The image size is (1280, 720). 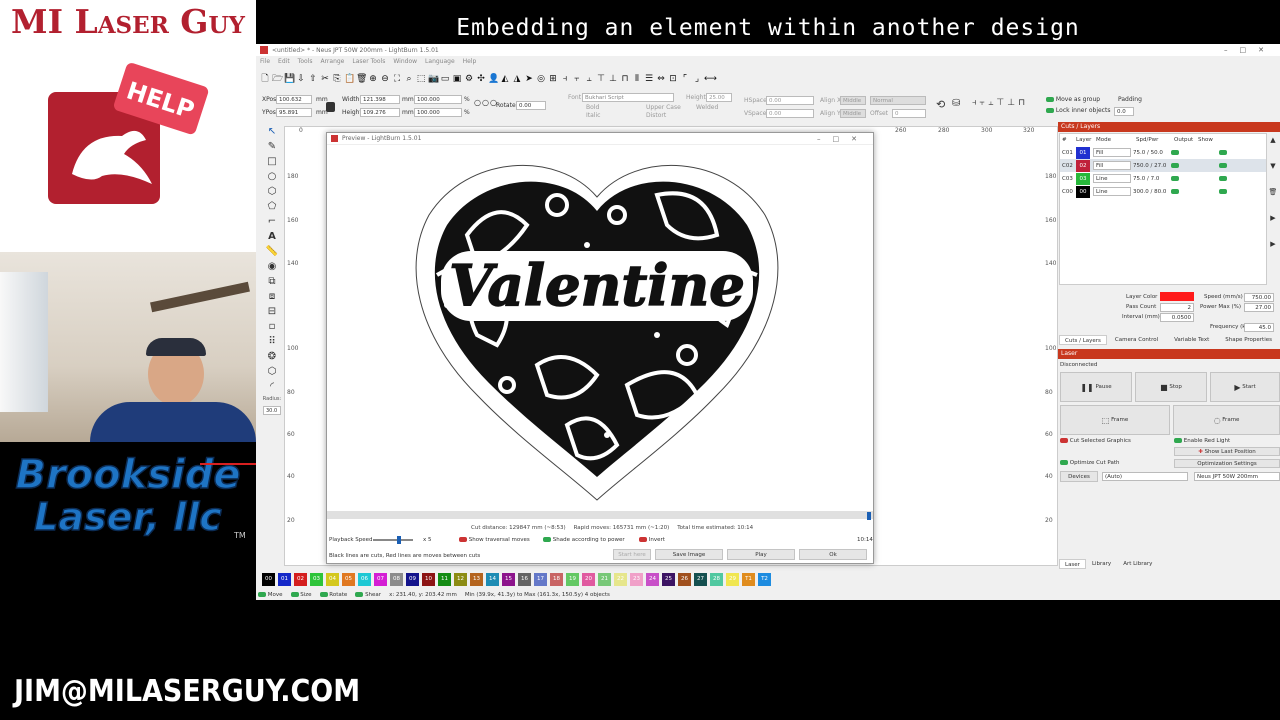 I want to click on mode-select: Line, so click(x=1112, y=191).